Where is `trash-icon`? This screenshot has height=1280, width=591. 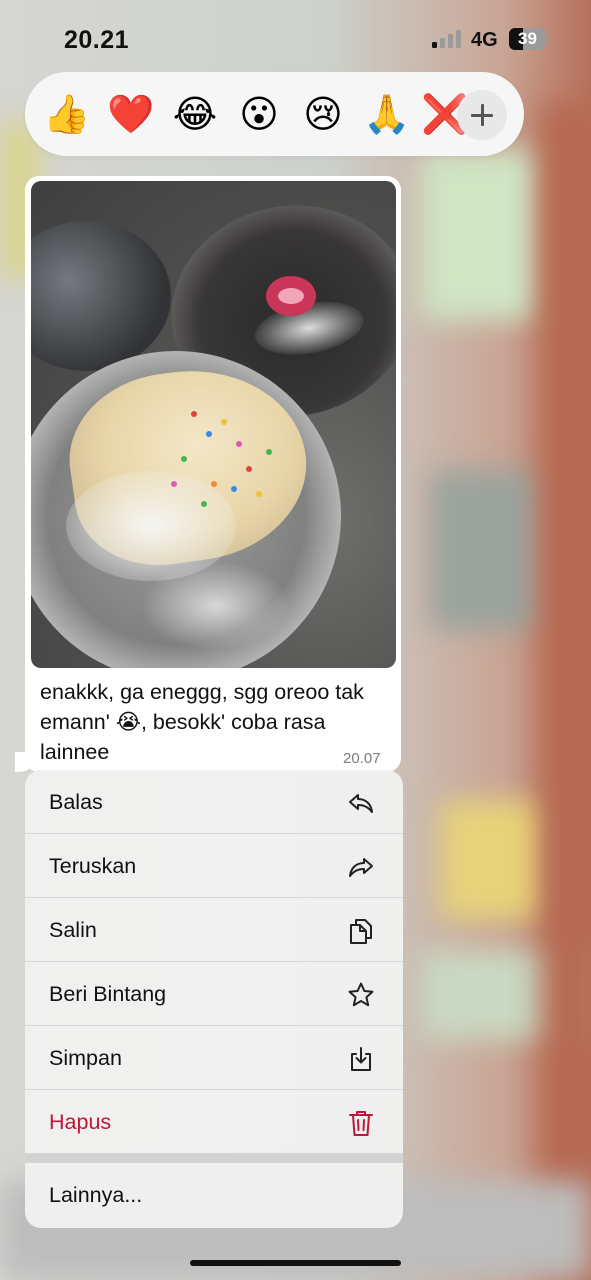 trash-icon is located at coordinates (361, 1123).